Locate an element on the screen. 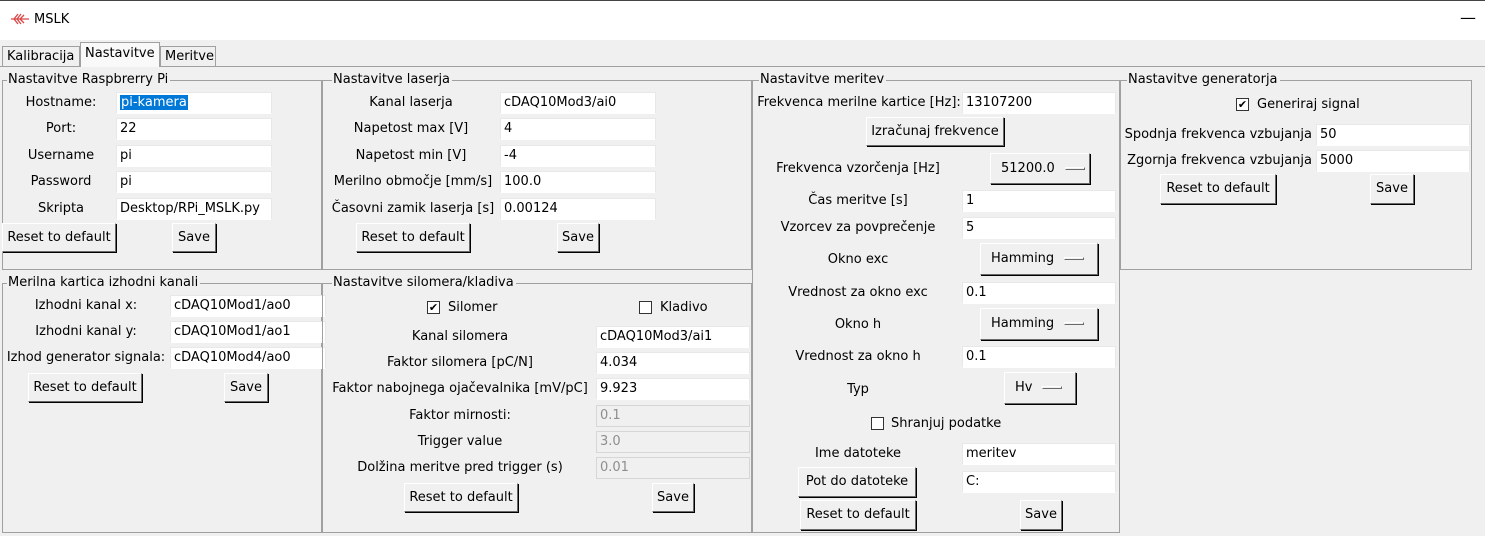 This screenshot has width=1485, height=536. laser-reset-button: Reset to default is located at coordinates (413, 237).